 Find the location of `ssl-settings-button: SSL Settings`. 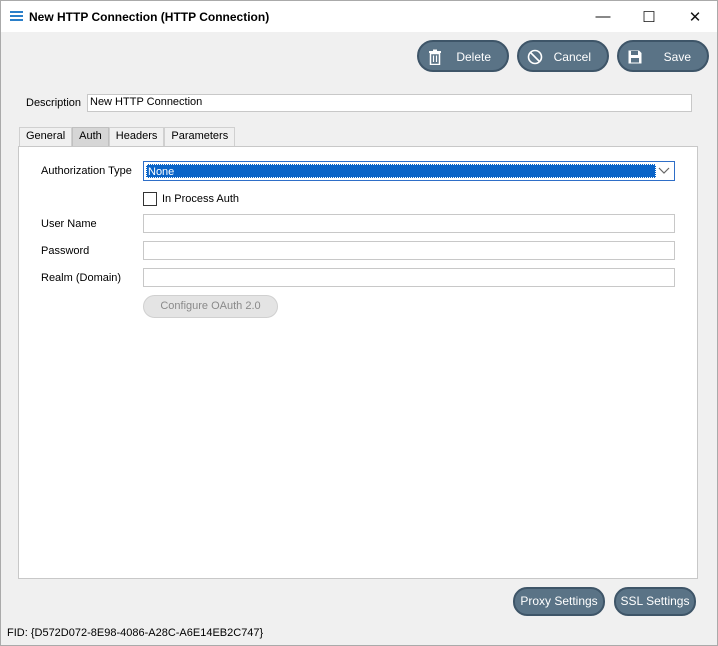

ssl-settings-button: SSL Settings is located at coordinates (655, 601).